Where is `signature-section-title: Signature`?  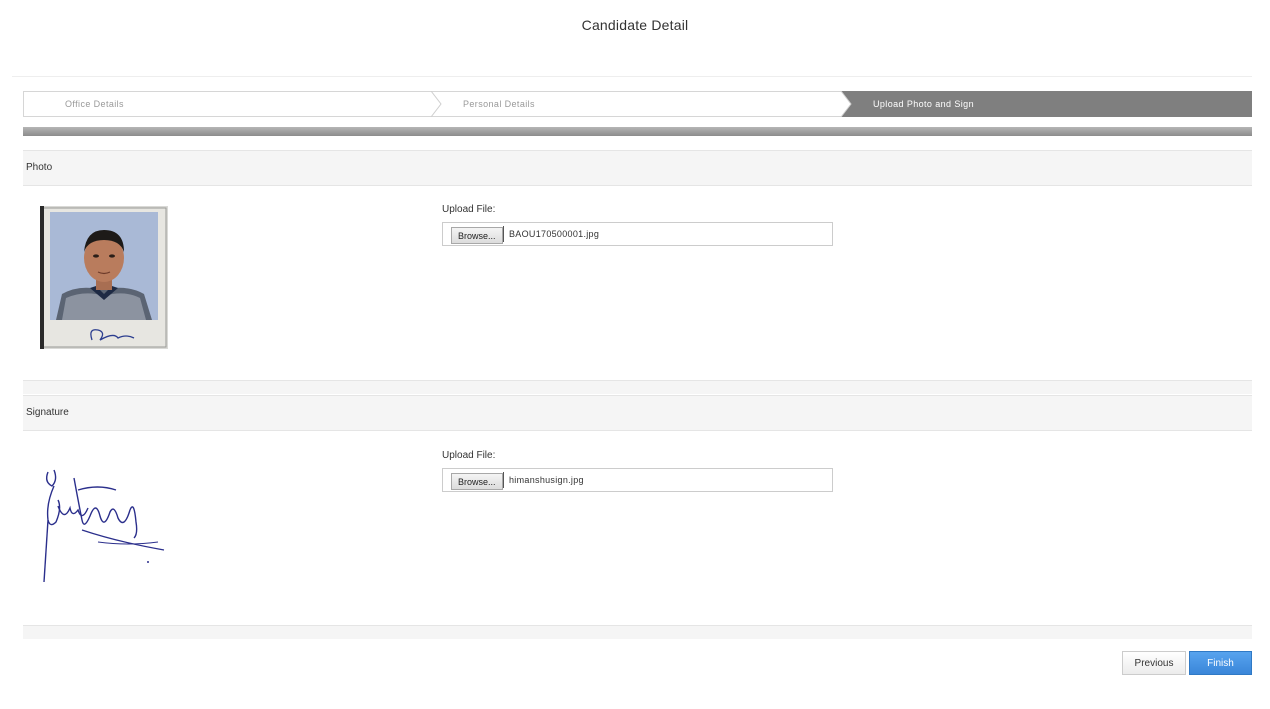 signature-section-title: Signature is located at coordinates (47, 412).